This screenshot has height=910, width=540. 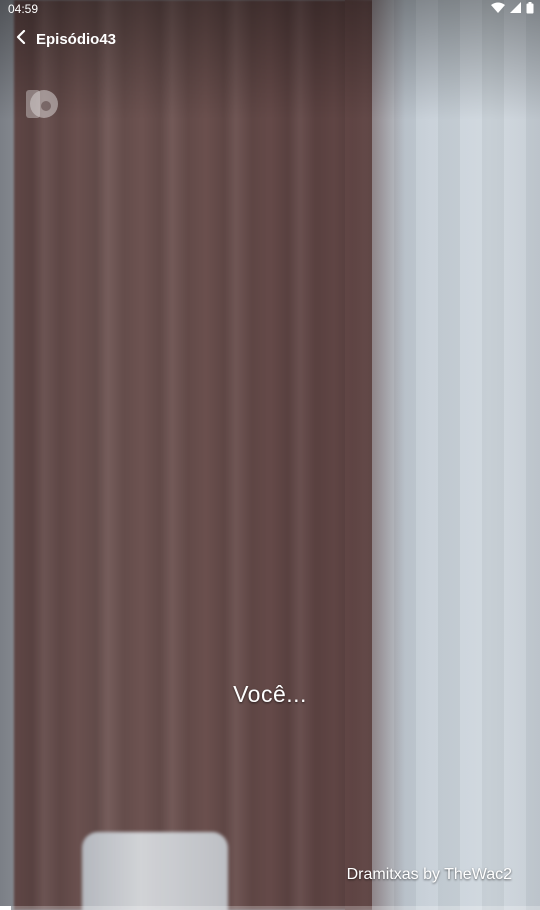 What do you see at coordinates (270, 60) in the screenshot?
I see `top-gradient` at bounding box center [270, 60].